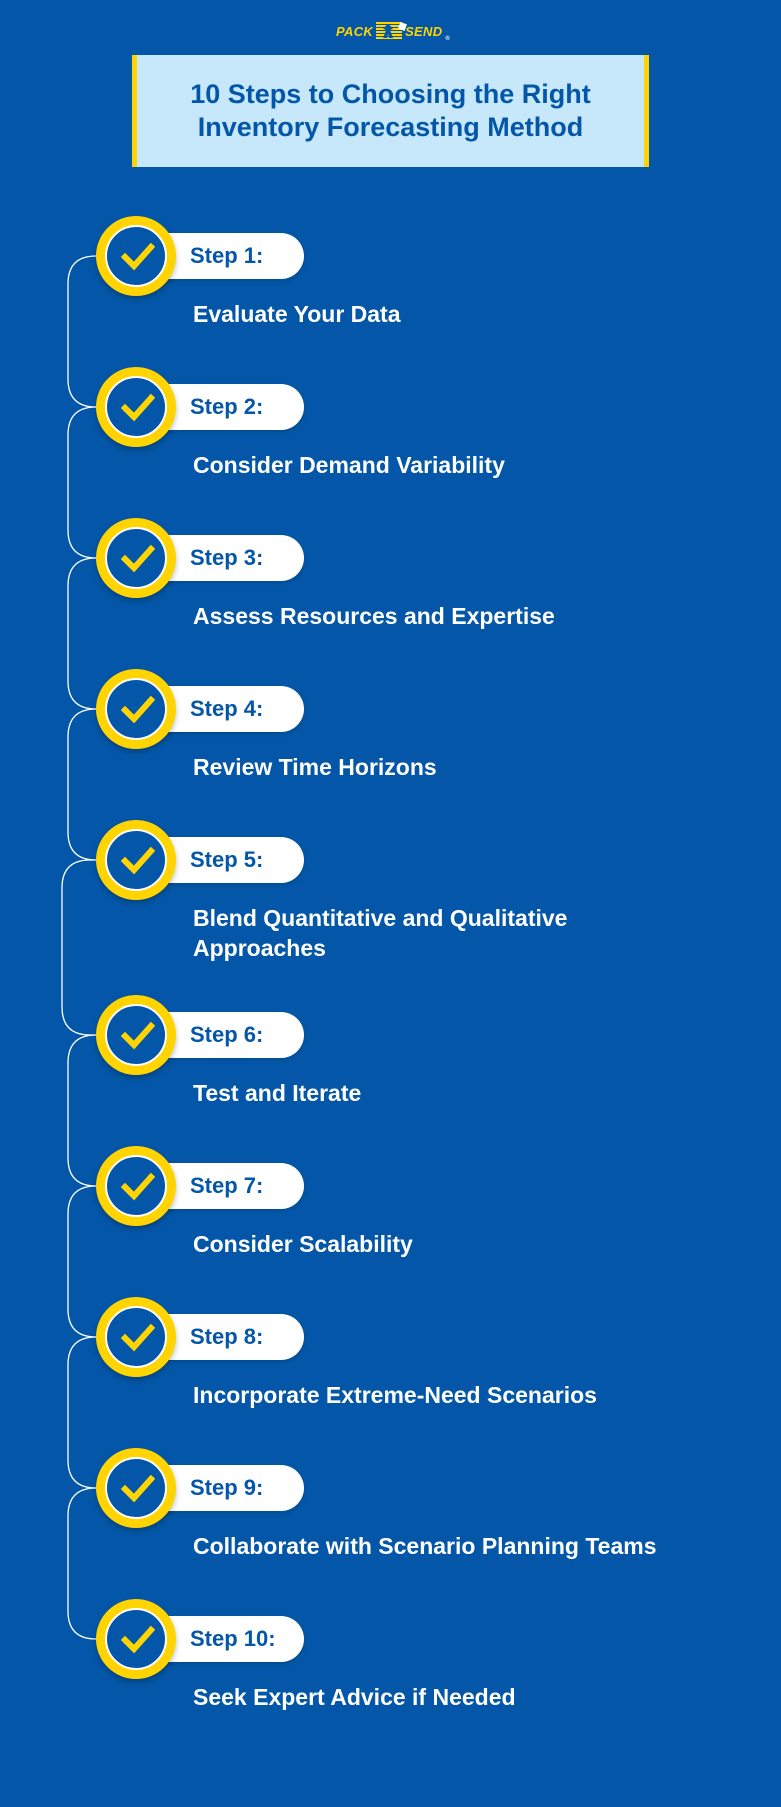 Image resolution: width=781 pixels, height=1807 pixels. I want to click on step-label: Step 7:, so click(227, 1185).